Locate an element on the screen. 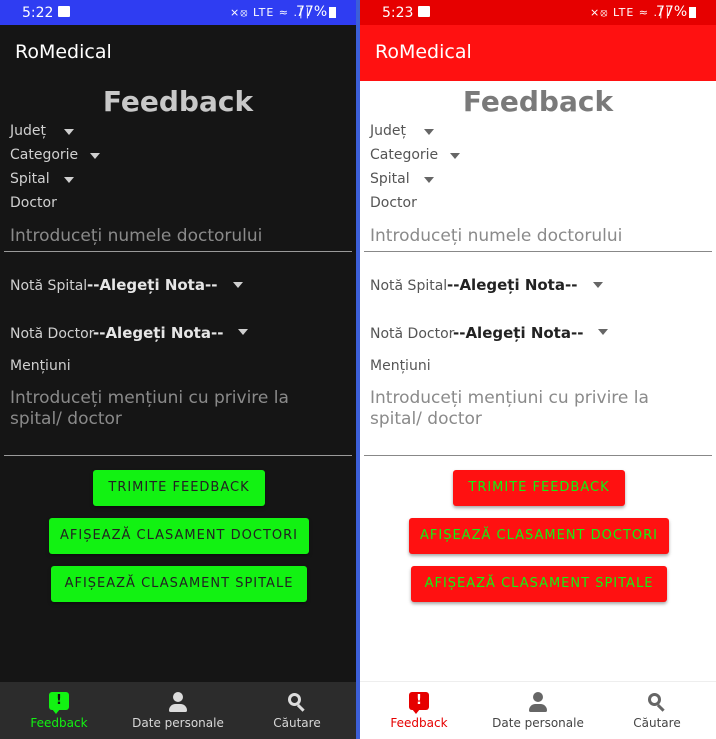 The width and height of the screenshot is (716, 739). status-bar: 5:22 ⨯⦻ LTE ≈ .∣∣ 77% is located at coordinates (178, 12).